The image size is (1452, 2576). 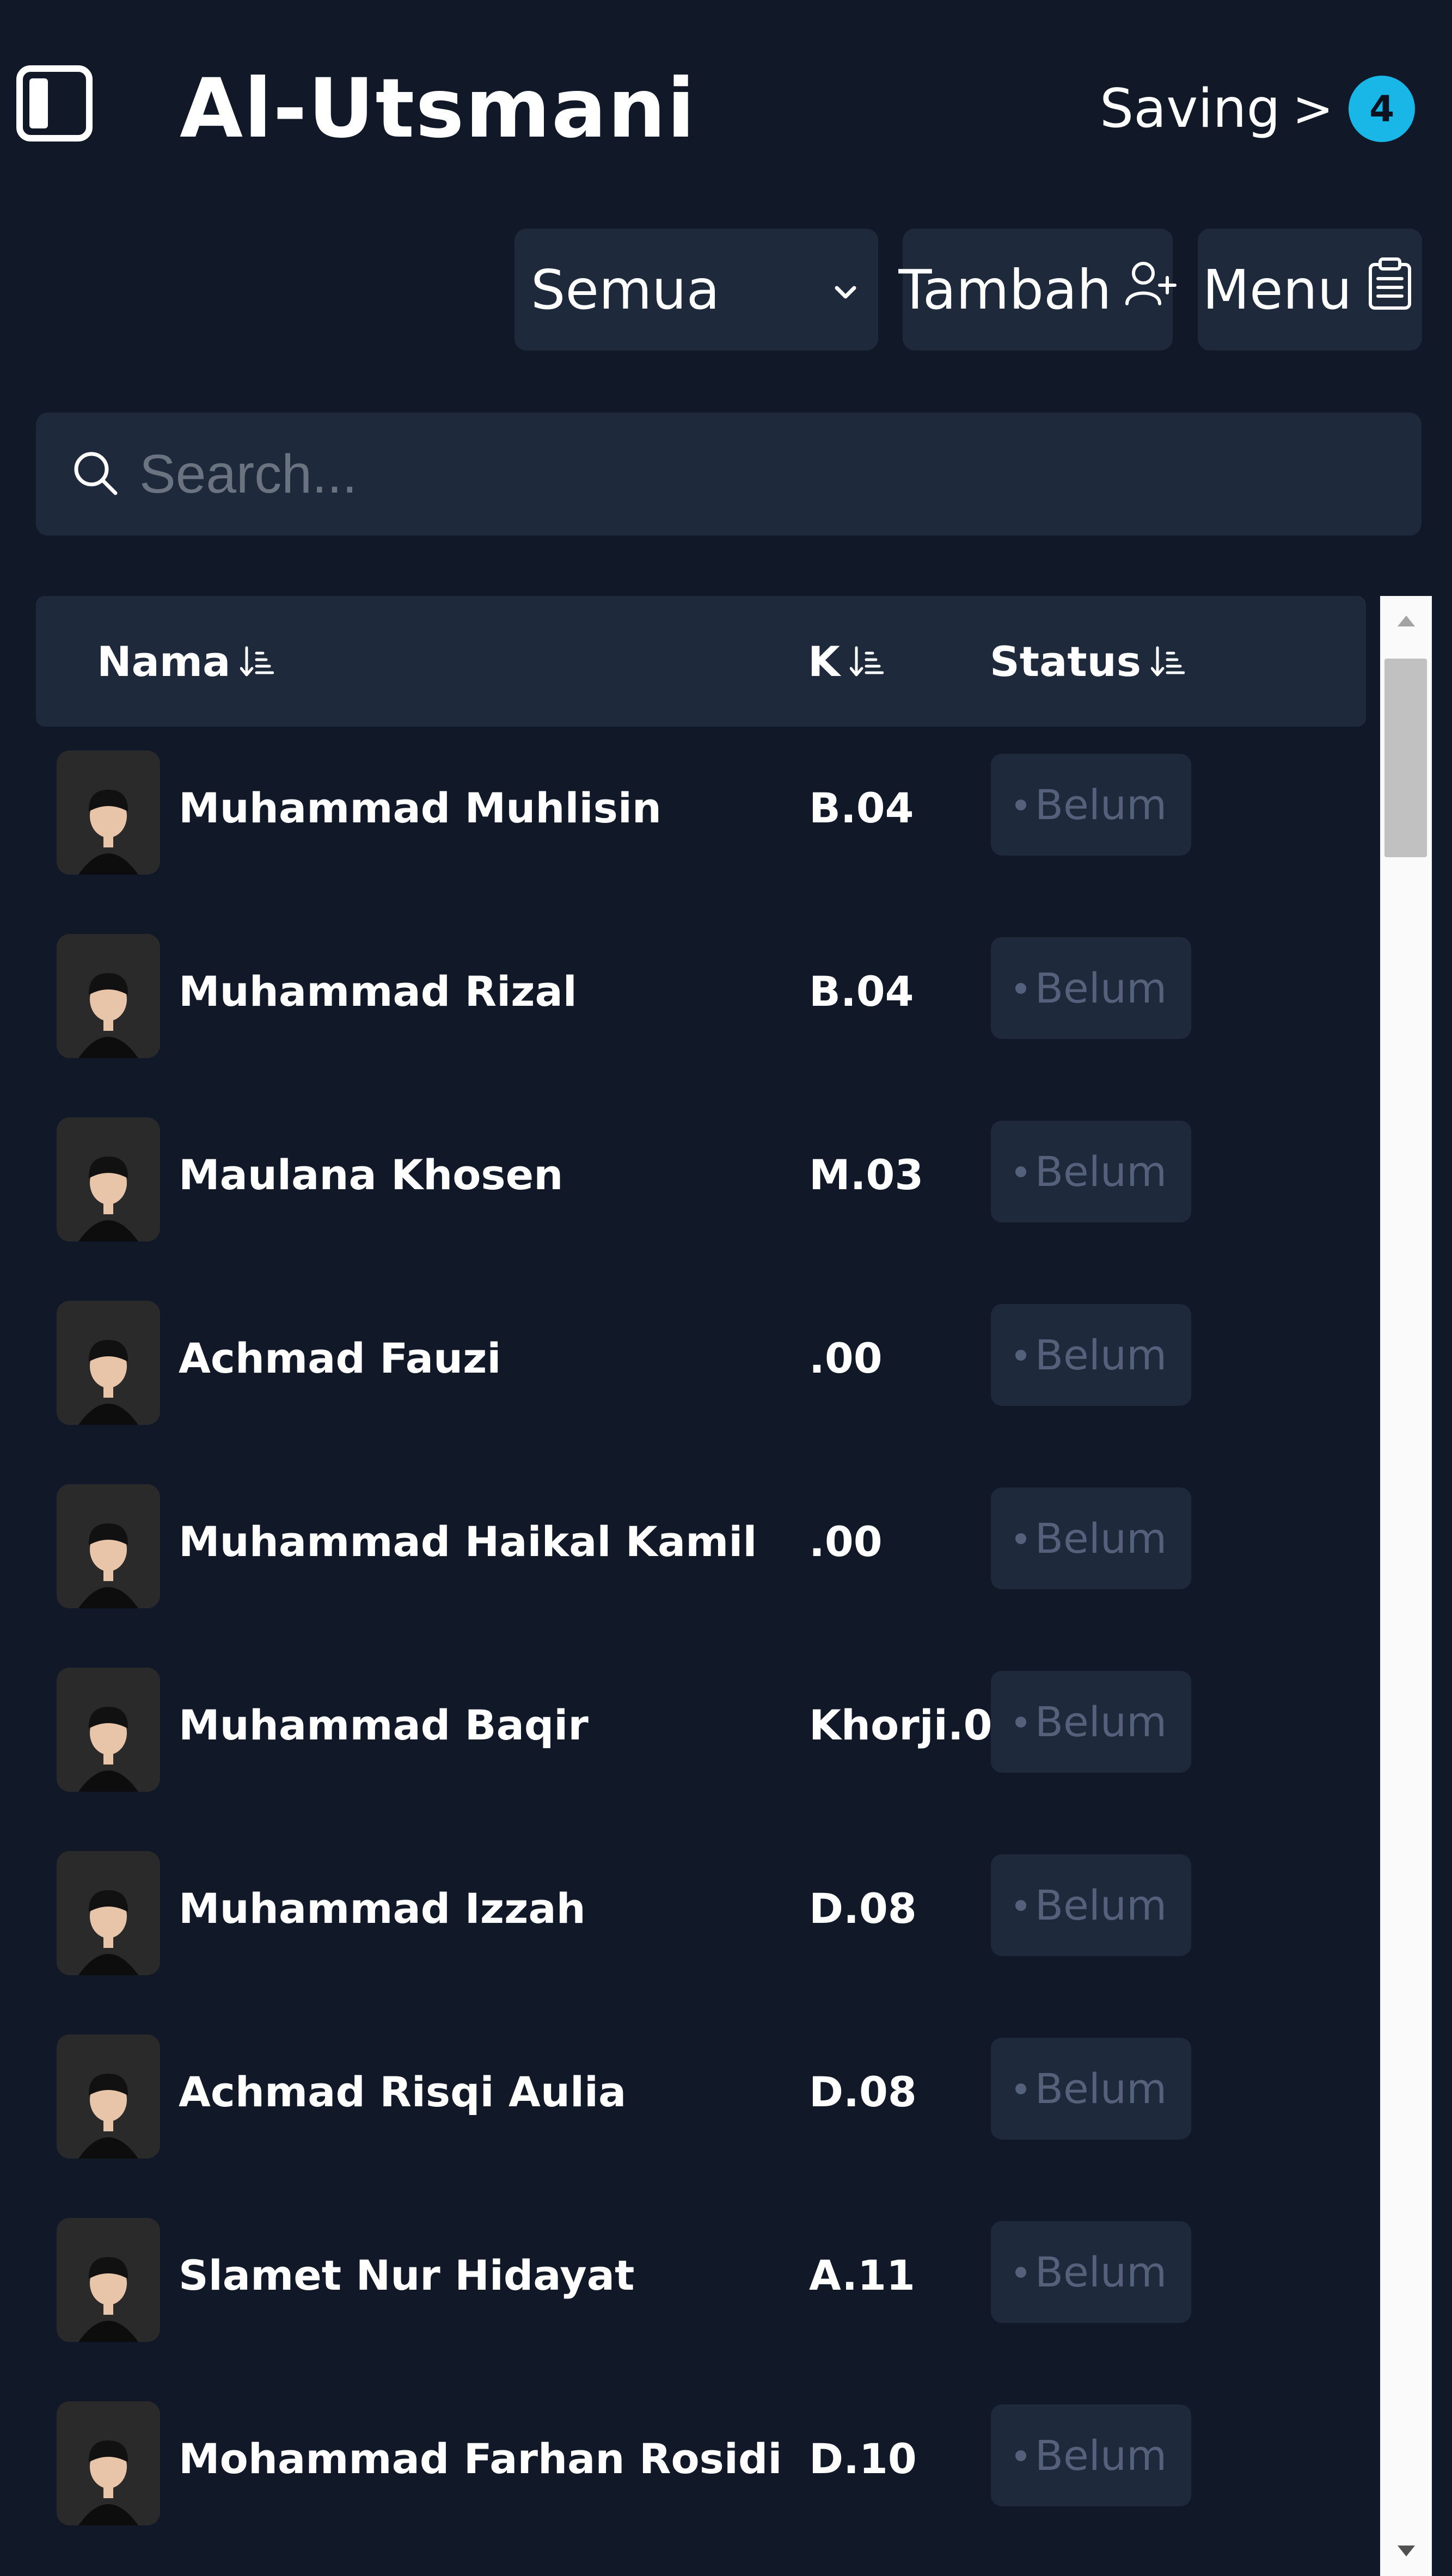 I want to click on saving-chevron: >, so click(x=1313, y=109).